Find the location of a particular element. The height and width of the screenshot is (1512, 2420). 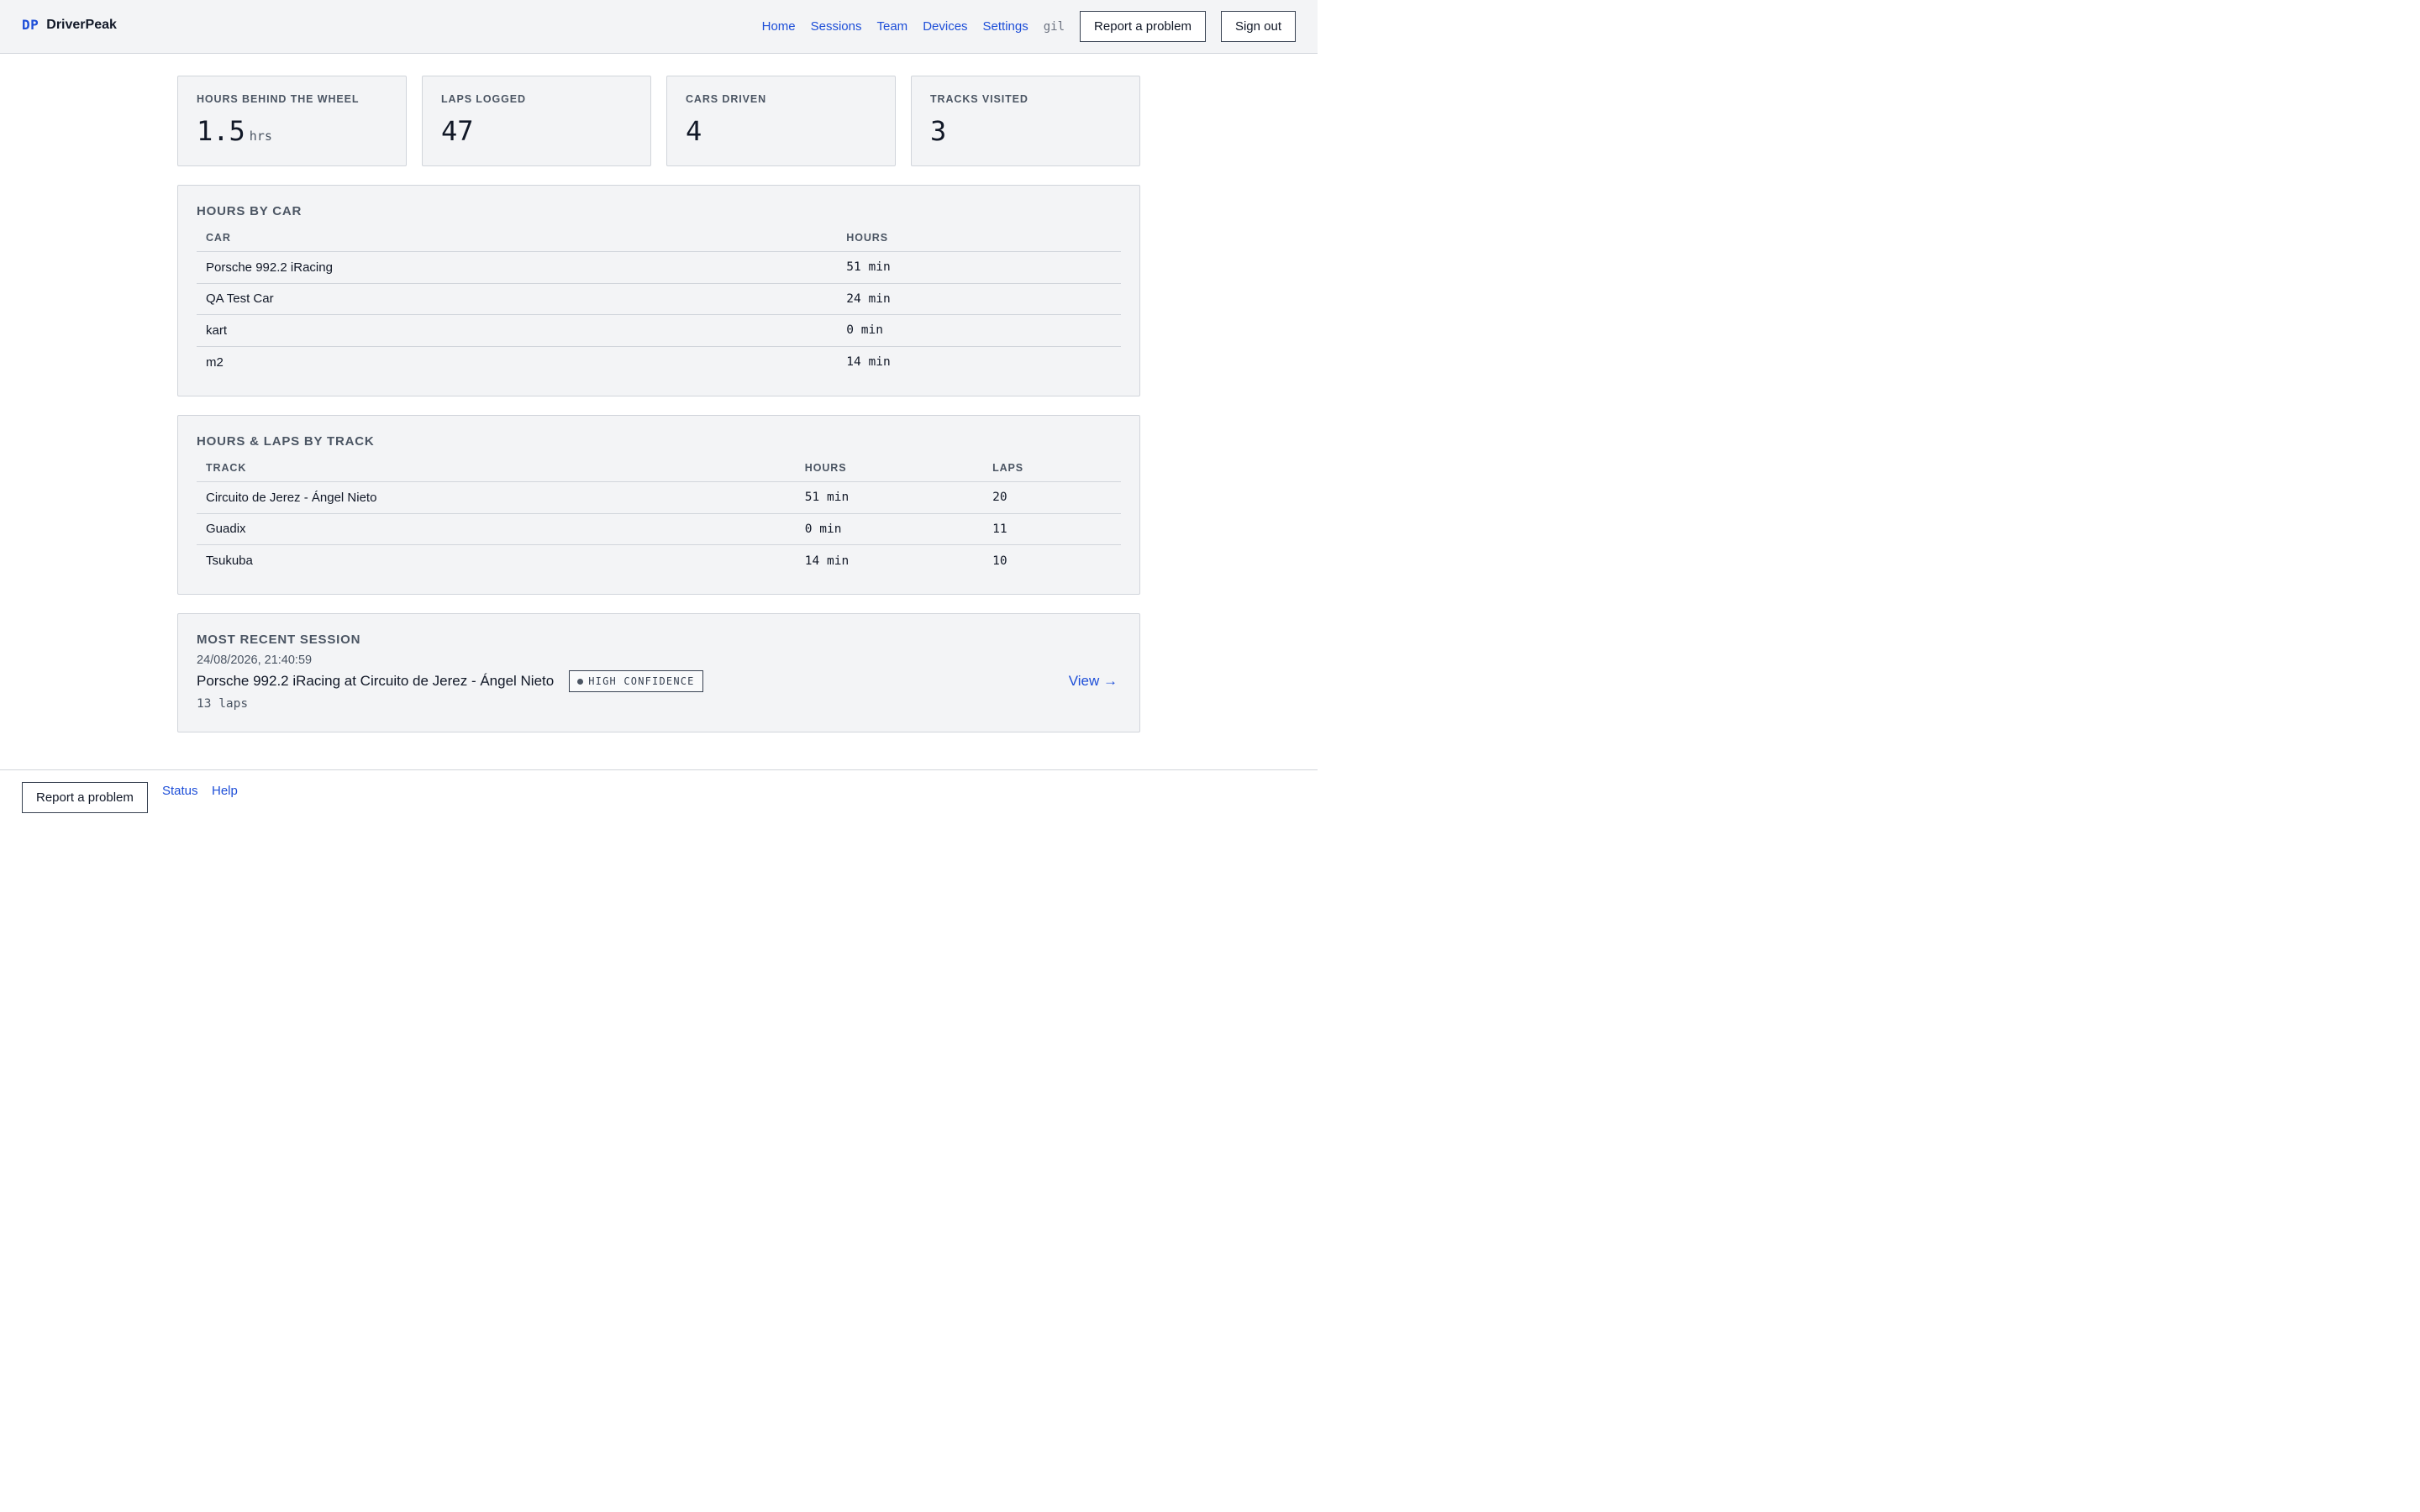

footer-link-status: Status is located at coordinates (180, 791).